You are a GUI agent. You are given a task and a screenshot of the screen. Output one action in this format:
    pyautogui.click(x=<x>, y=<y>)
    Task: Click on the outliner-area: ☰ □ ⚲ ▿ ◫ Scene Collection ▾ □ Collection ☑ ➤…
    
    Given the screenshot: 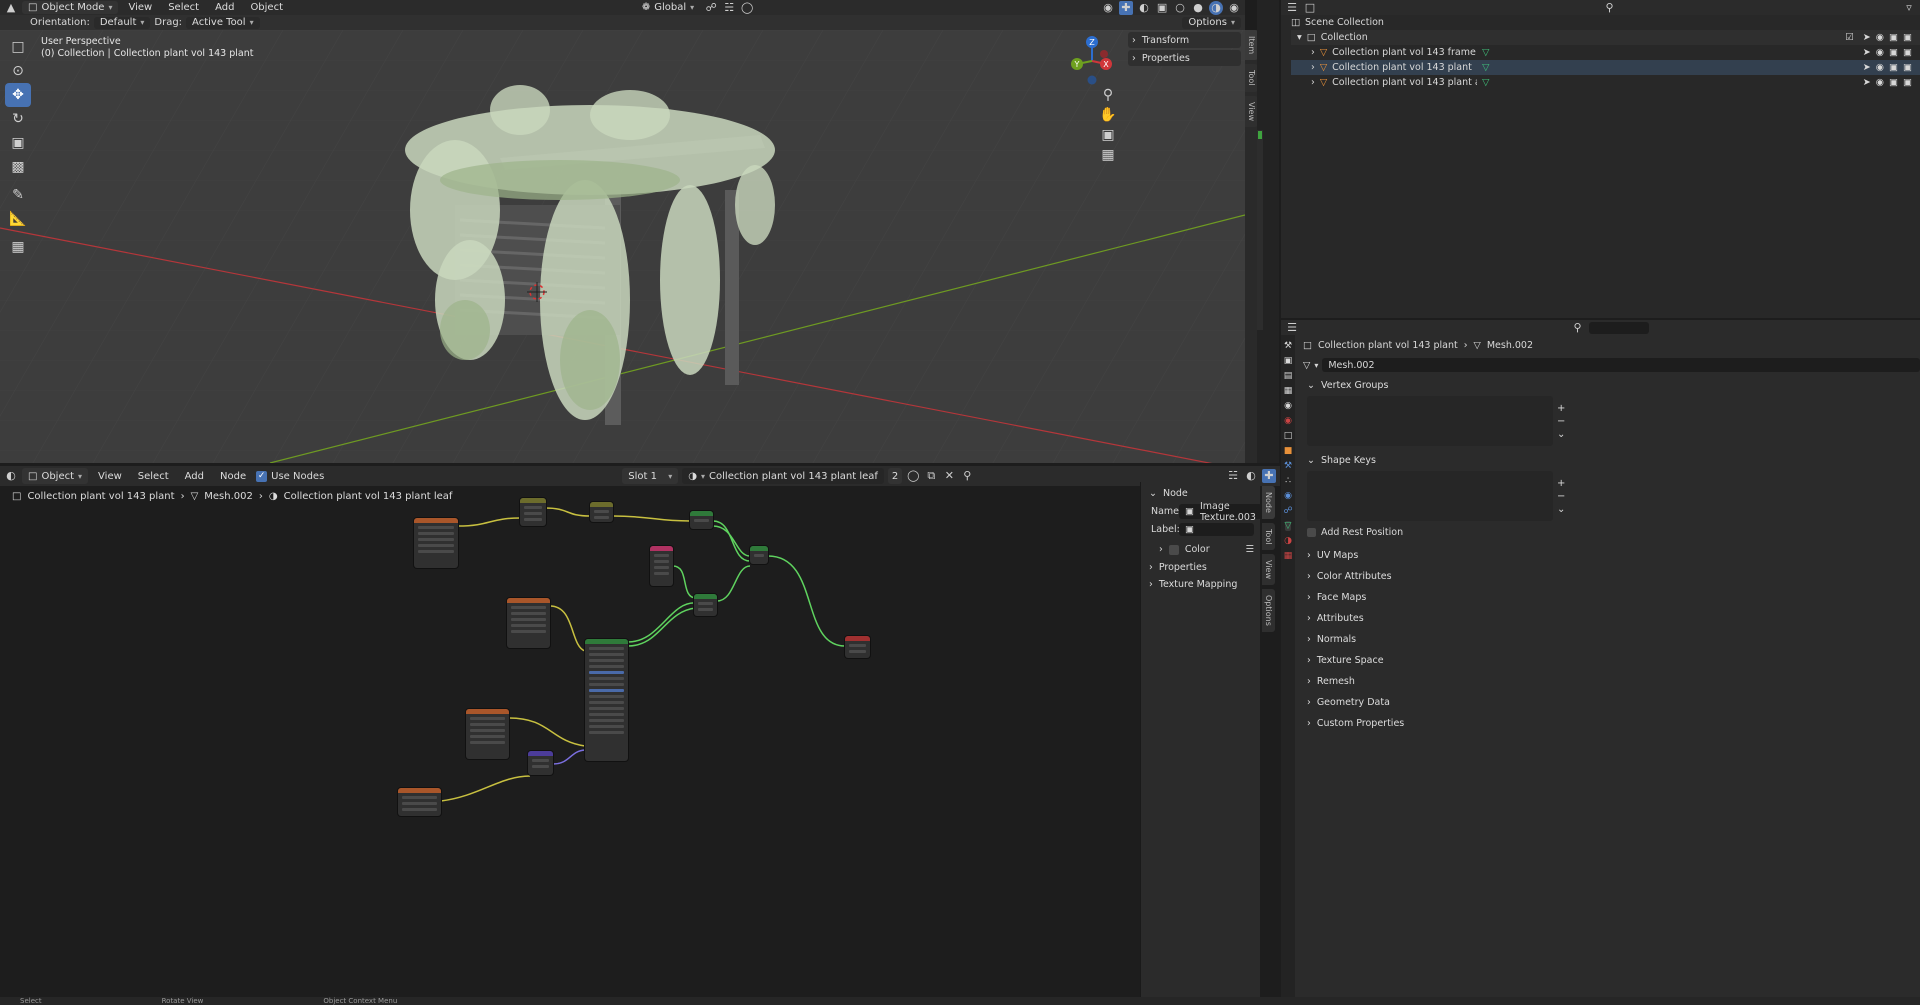 What is the action you would take?
    pyautogui.click(x=1600, y=159)
    